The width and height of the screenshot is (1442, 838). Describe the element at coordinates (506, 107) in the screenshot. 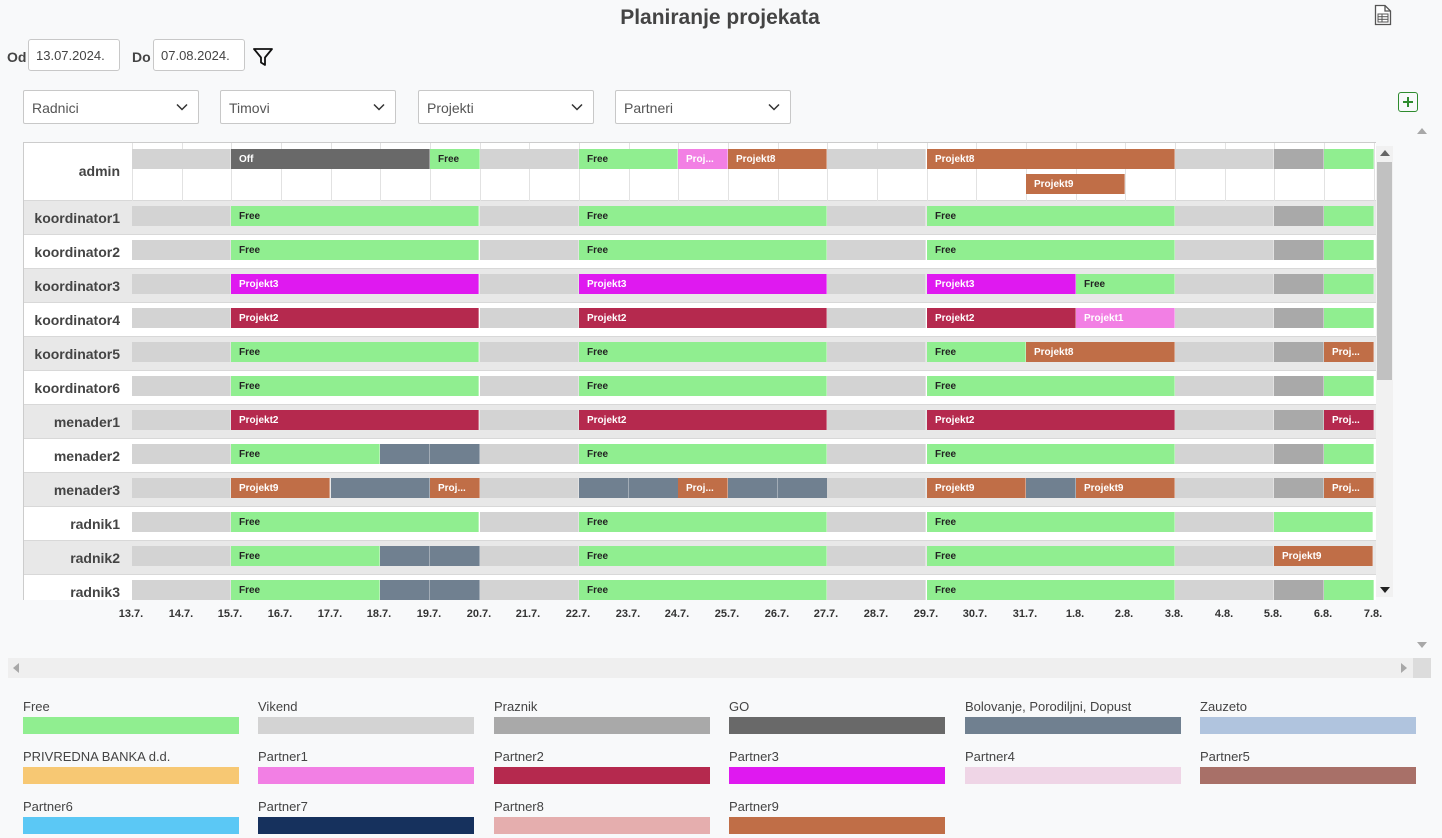

I see `projekti-dropdown: Projekti` at that location.